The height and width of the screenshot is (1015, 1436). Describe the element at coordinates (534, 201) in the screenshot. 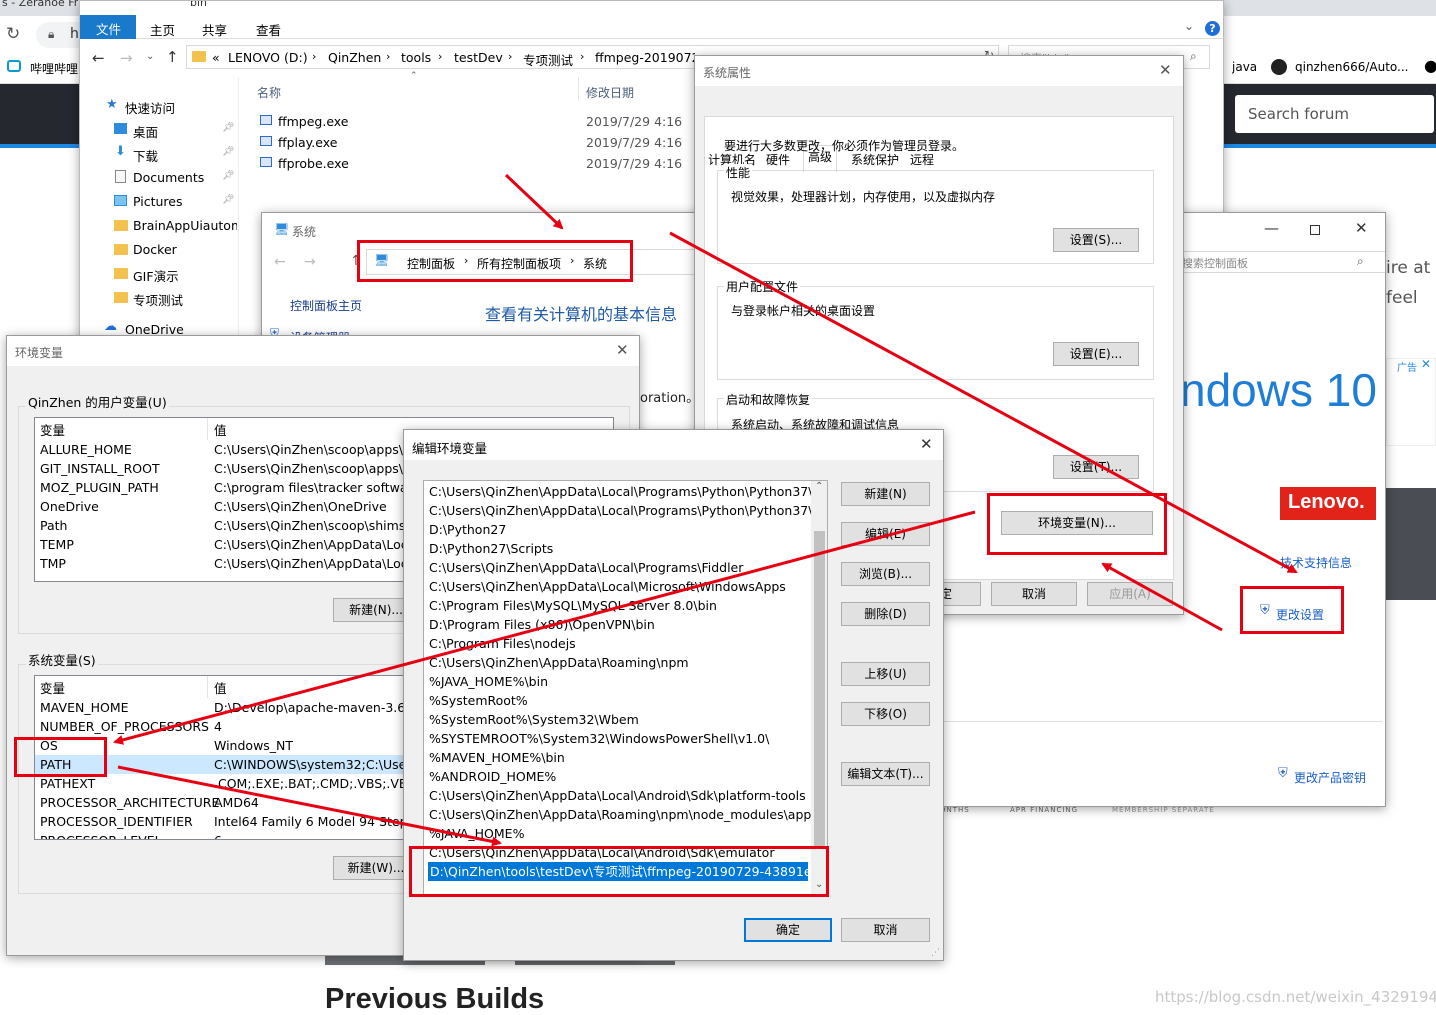

I see `arrow-to-breadcrumb` at that location.